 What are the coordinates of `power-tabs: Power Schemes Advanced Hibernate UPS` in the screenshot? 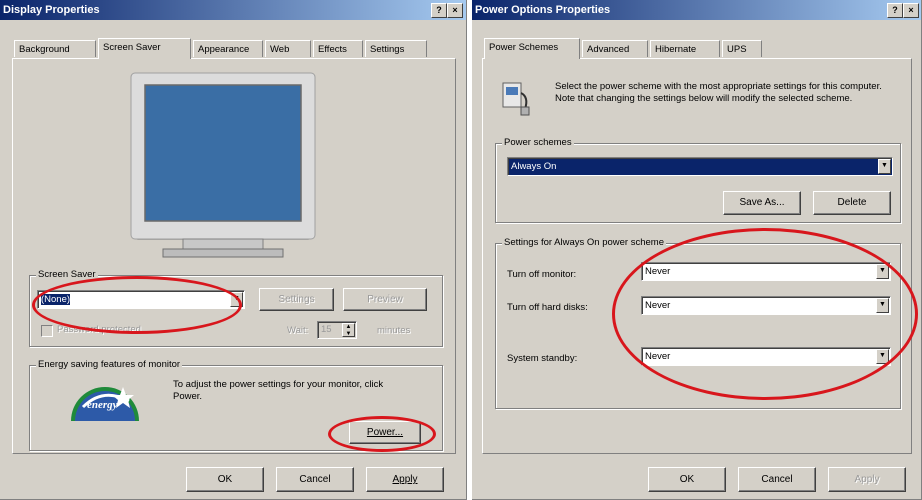 It's located at (634, 48).